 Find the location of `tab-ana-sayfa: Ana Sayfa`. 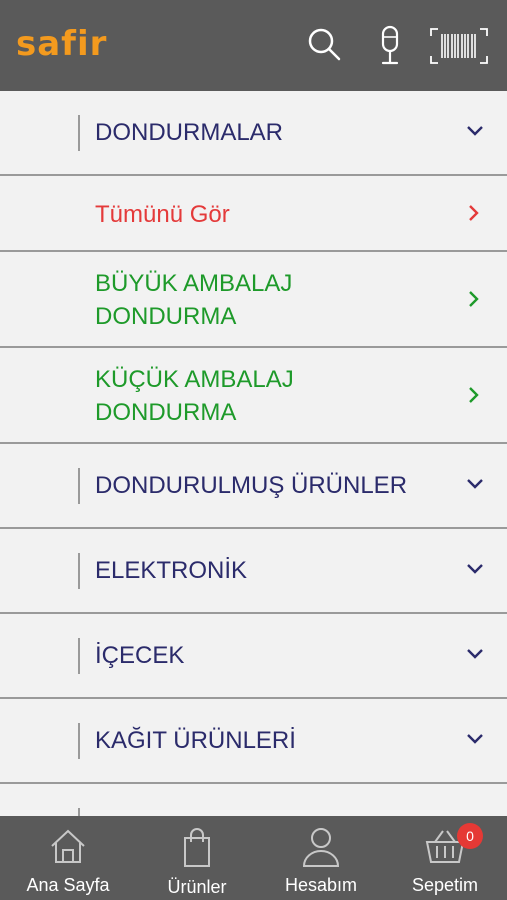

tab-ana-sayfa: Ana Sayfa is located at coordinates (68, 858).